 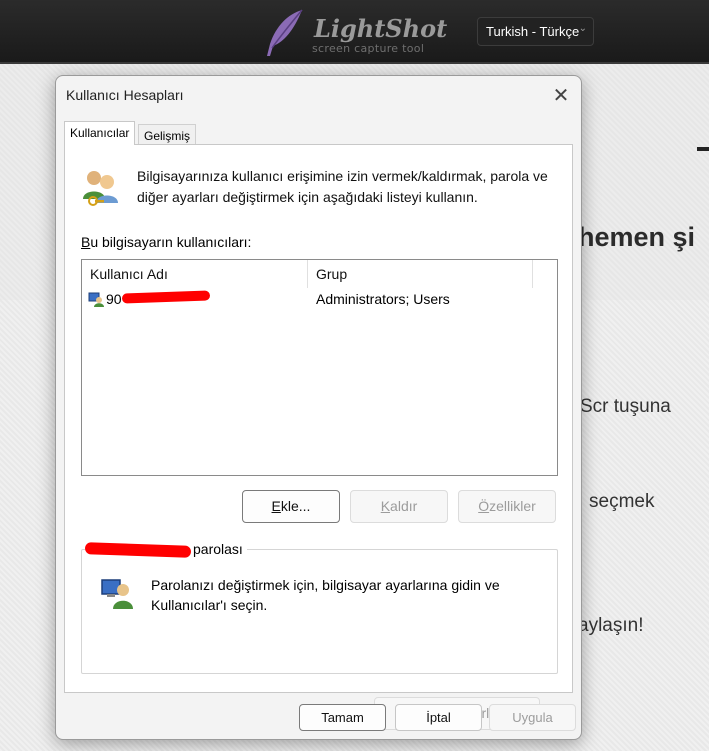 What do you see at coordinates (404, 506) in the screenshot?
I see `remove-button-label: aldır` at bounding box center [404, 506].